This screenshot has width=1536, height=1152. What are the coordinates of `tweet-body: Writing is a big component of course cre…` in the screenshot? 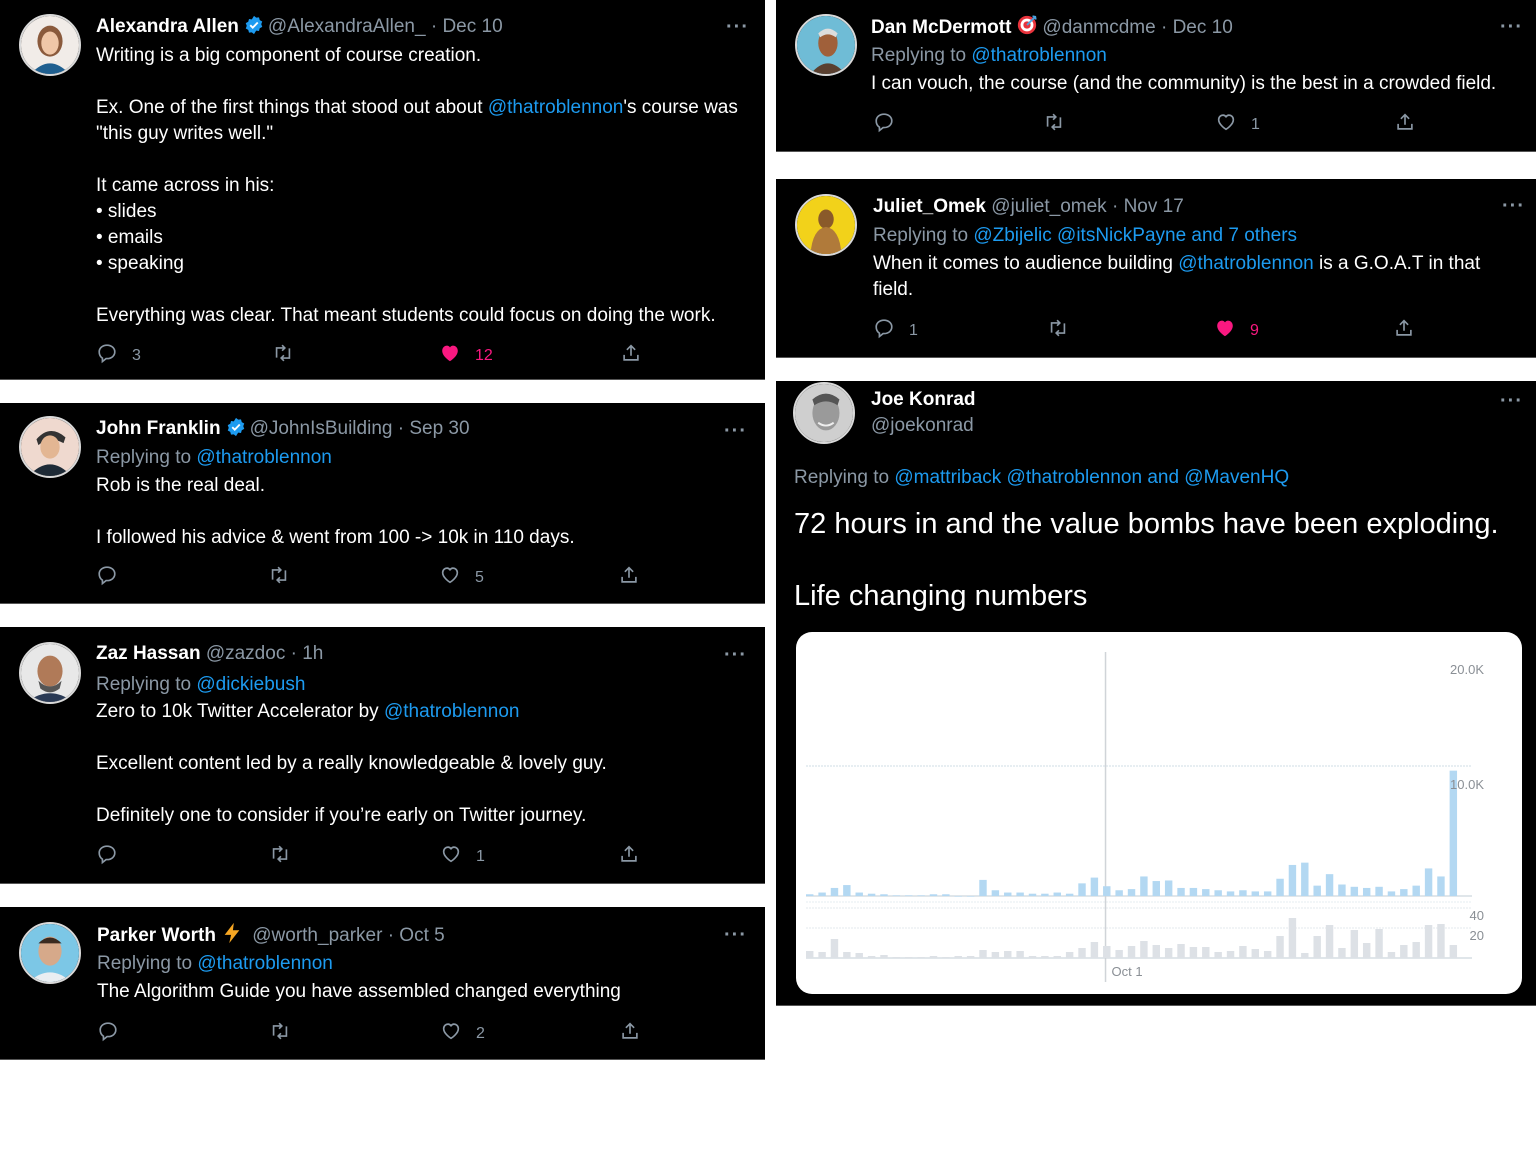 It's located at (421, 186).